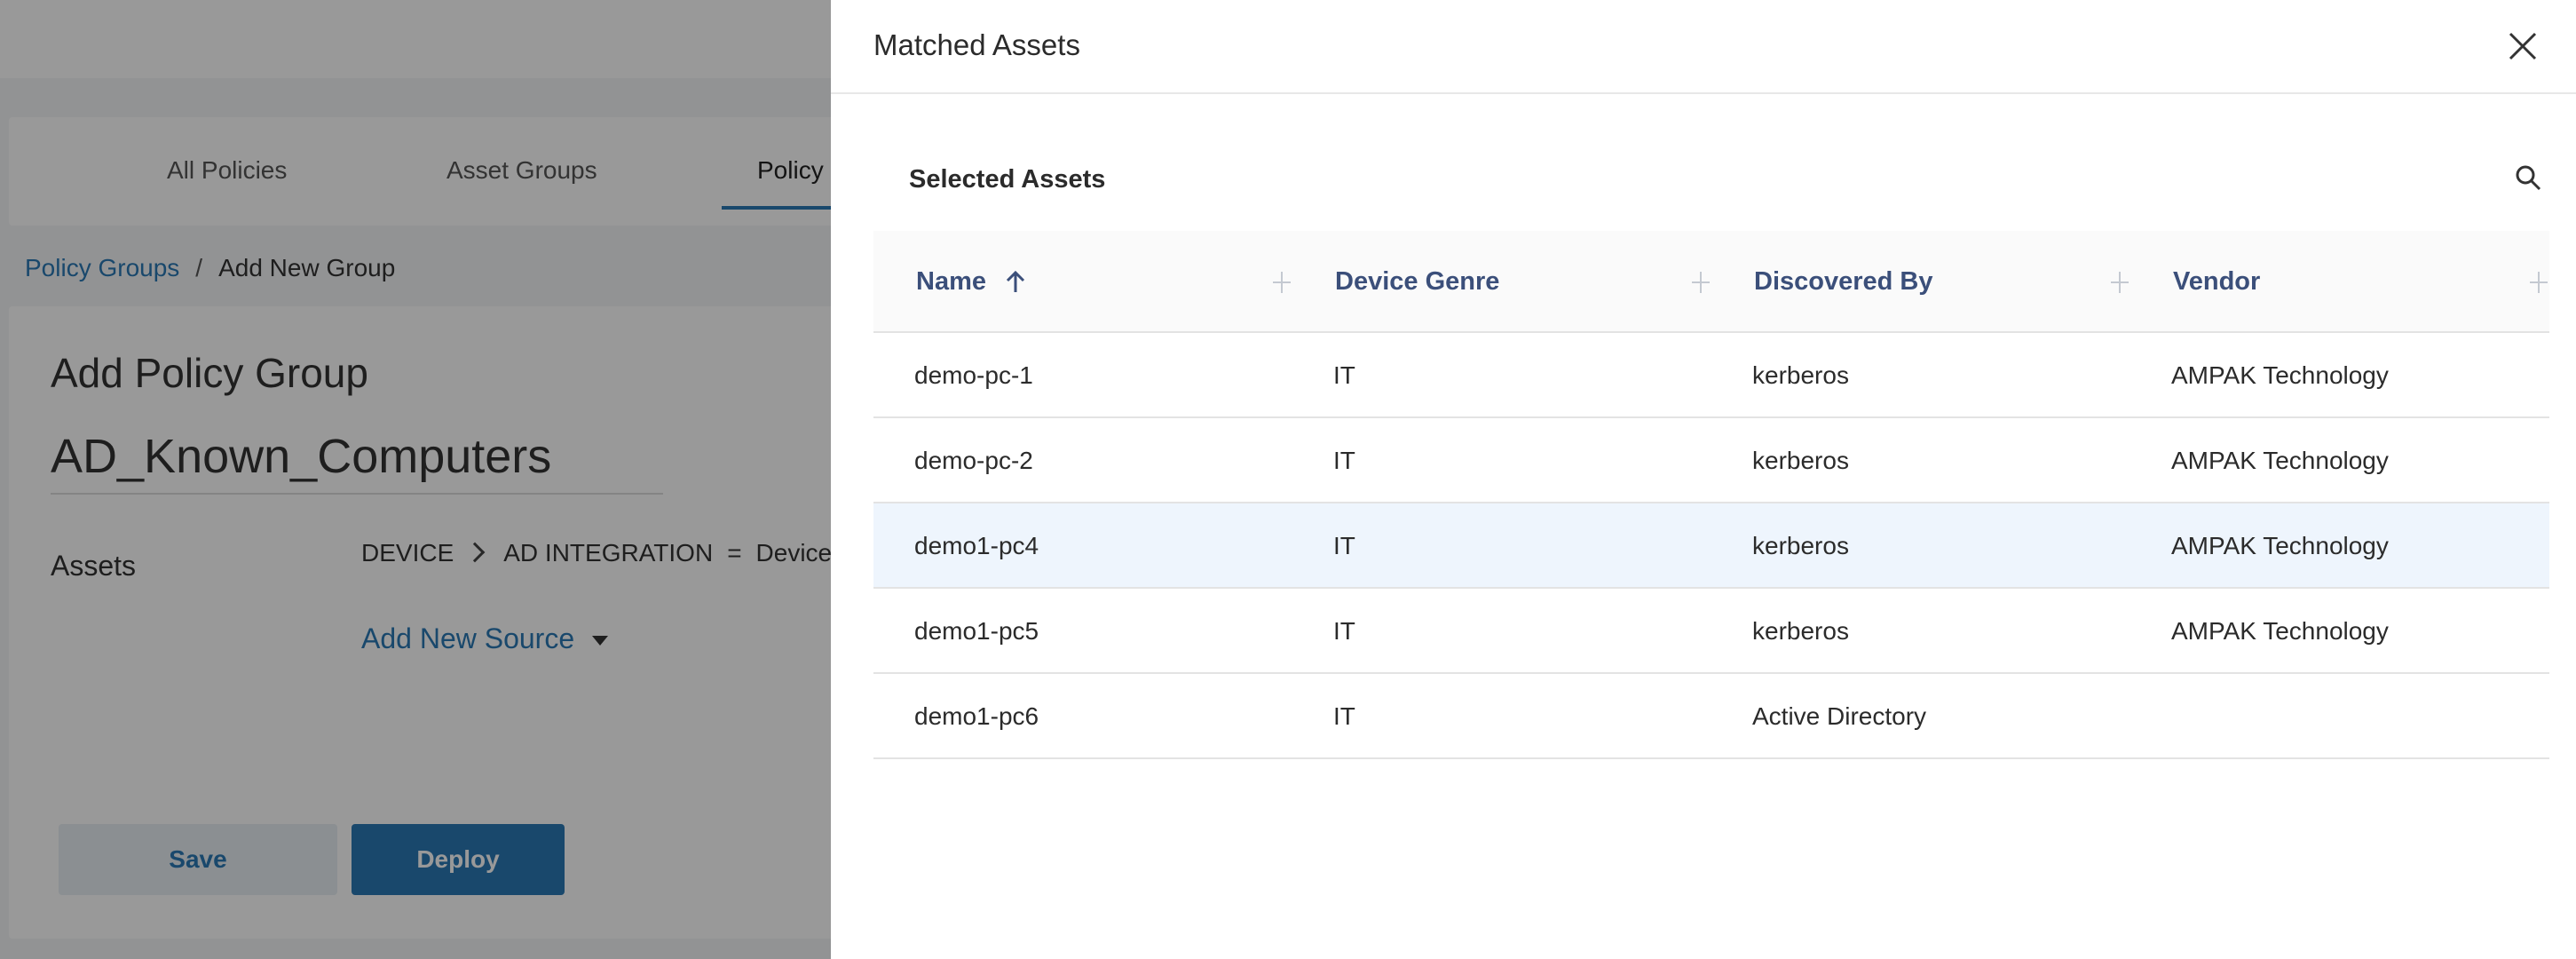 The height and width of the screenshot is (959, 2576). What do you see at coordinates (1082, 282) in the screenshot?
I see `column-header-name: Name` at bounding box center [1082, 282].